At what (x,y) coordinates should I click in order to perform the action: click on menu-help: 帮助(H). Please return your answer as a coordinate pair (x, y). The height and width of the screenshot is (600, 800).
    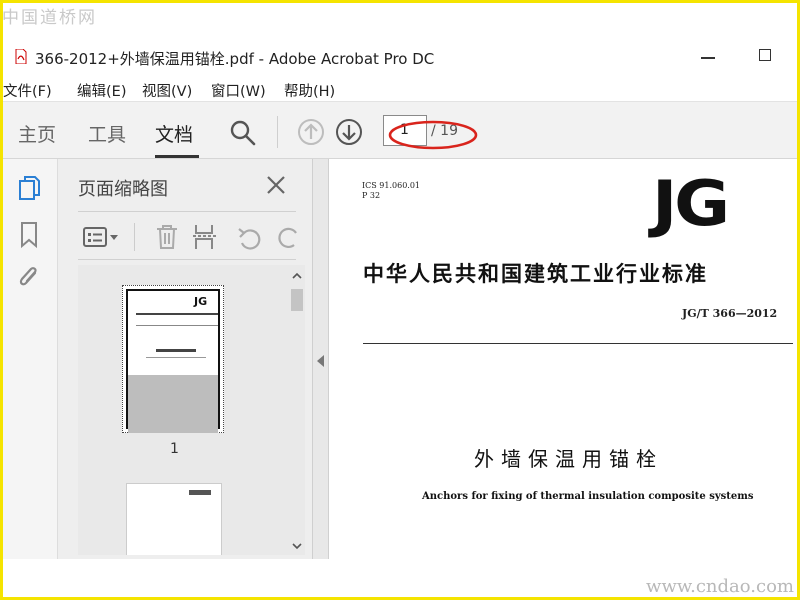
    Looking at the image, I should click on (309, 90).